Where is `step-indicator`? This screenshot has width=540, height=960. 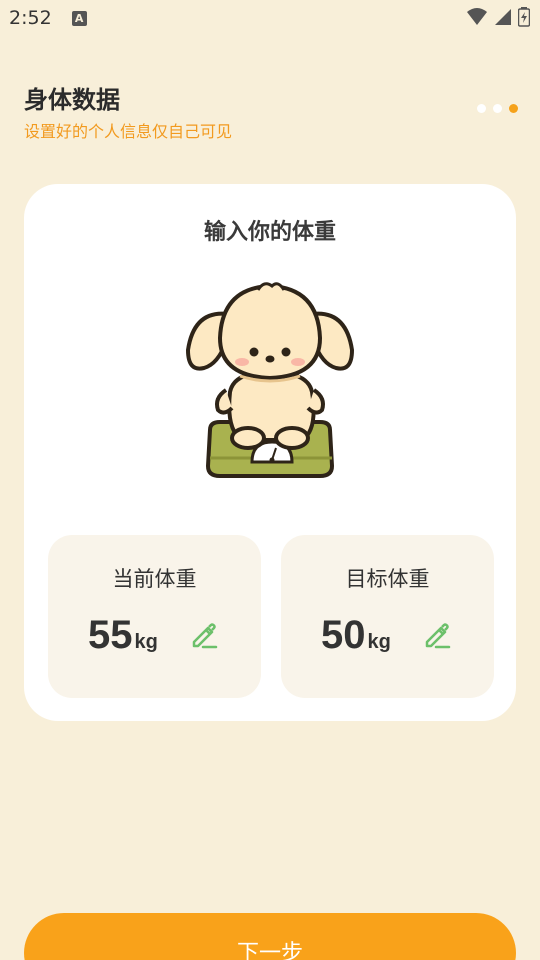
step-indicator is located at coordinates (497, 108).